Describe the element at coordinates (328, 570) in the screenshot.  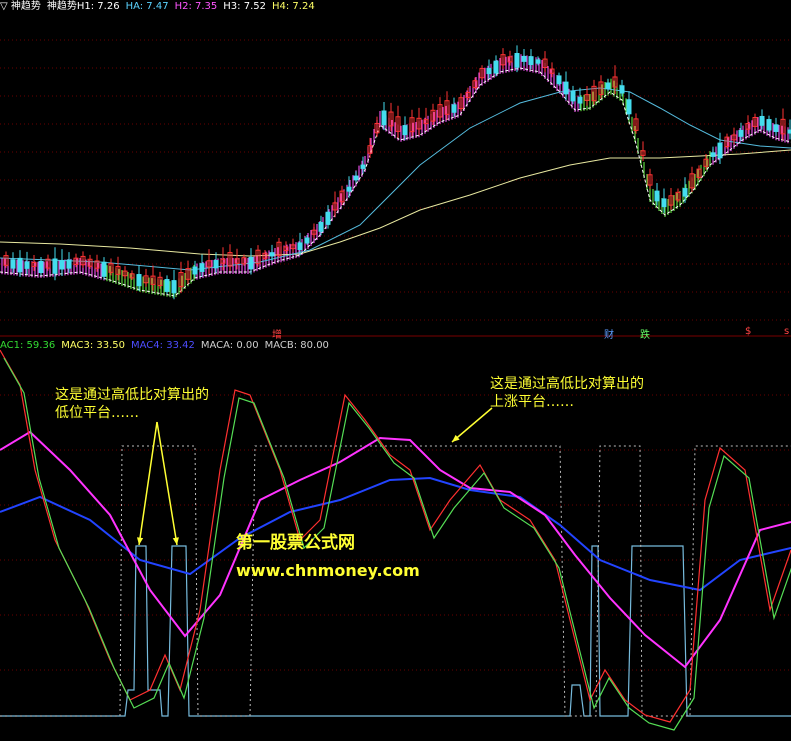
I see `watermark-url: www.chnmoney.com` at that location.